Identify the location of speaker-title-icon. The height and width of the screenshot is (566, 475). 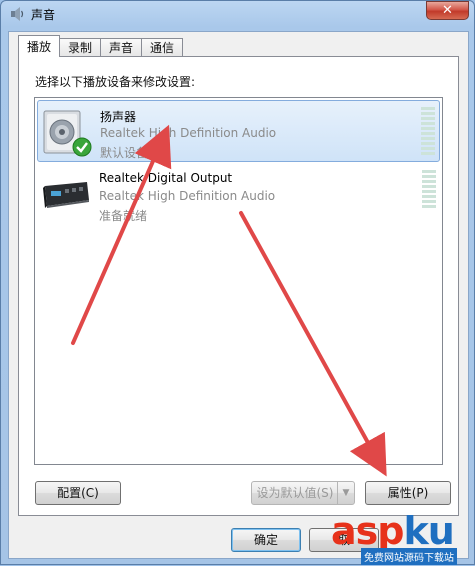
(17, 14).